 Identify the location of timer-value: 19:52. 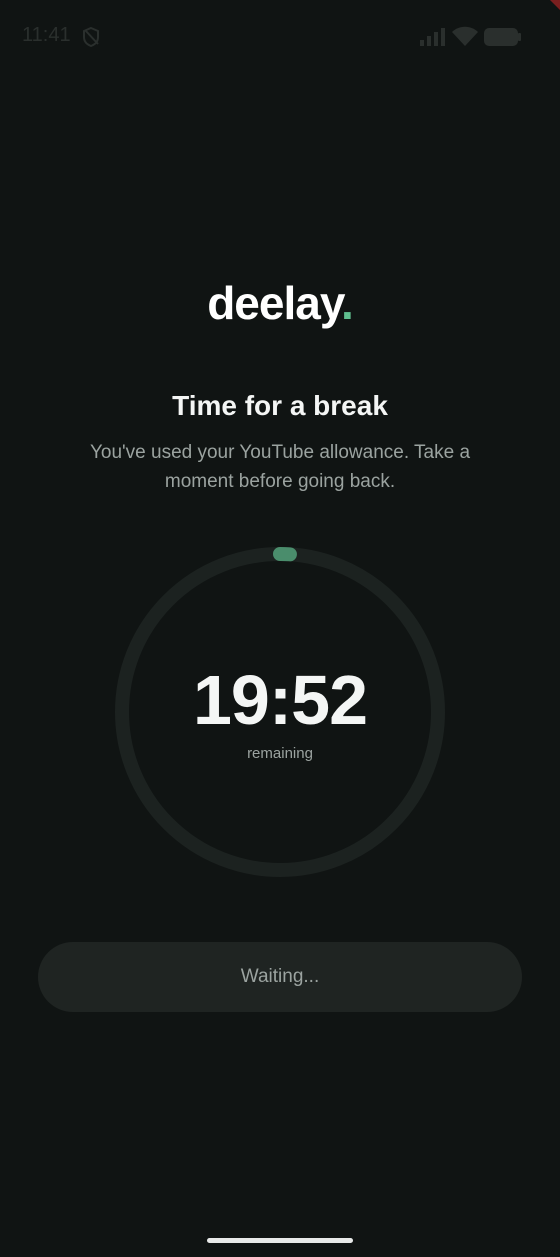
(280, 700).